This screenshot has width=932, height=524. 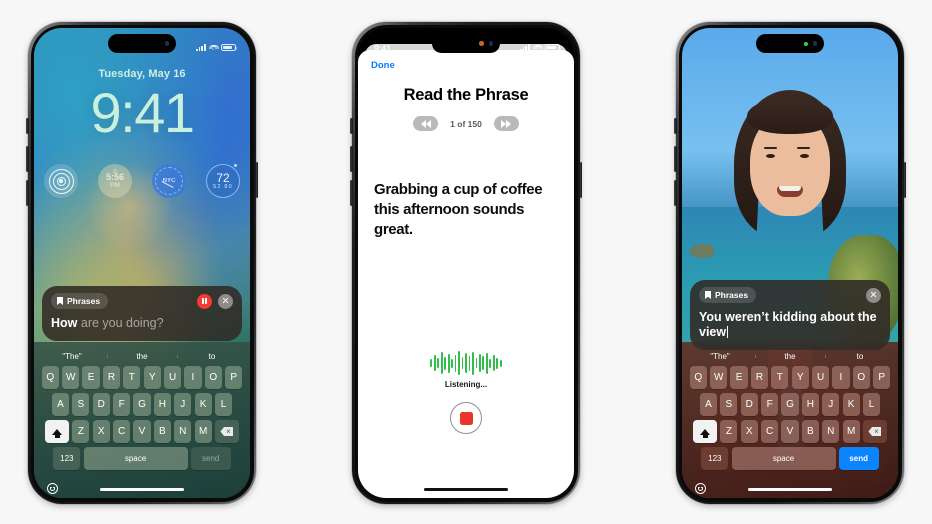 What do you see at coordinates (142, 313) in the screenshot?
I see `phrases-bar: Phrases How are you doing?` at bounding box center [142, 313].